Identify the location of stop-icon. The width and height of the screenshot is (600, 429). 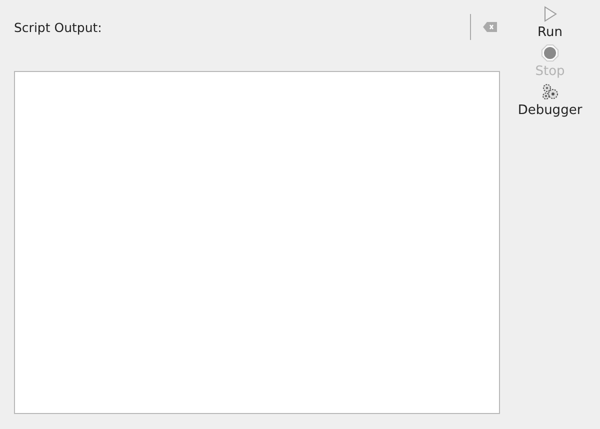
(550, 53).